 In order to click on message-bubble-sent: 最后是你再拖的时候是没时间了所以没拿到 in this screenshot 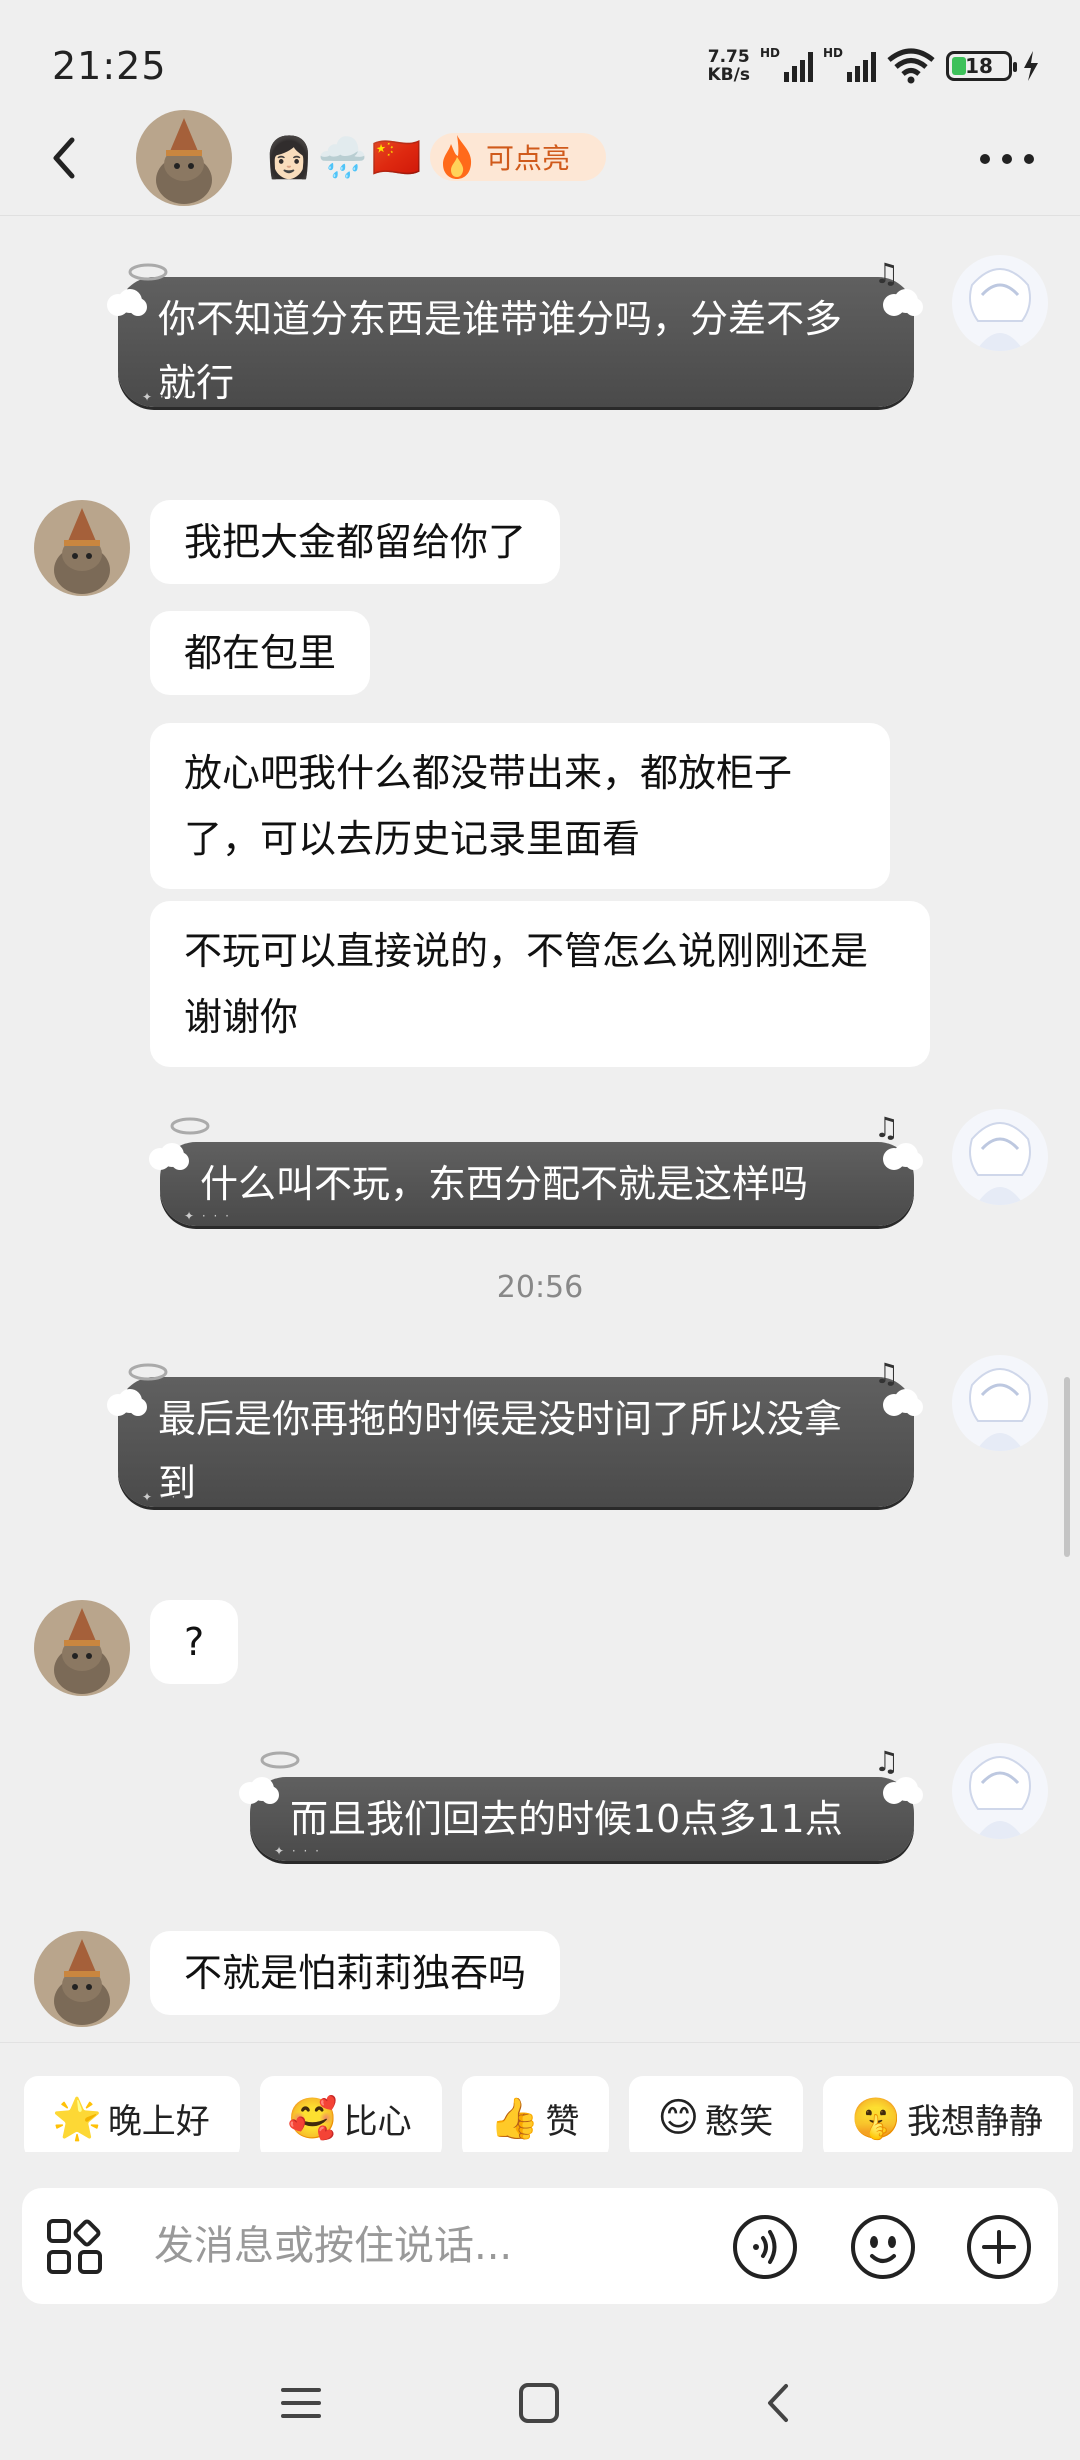, I will do `click(516, 1442)`.